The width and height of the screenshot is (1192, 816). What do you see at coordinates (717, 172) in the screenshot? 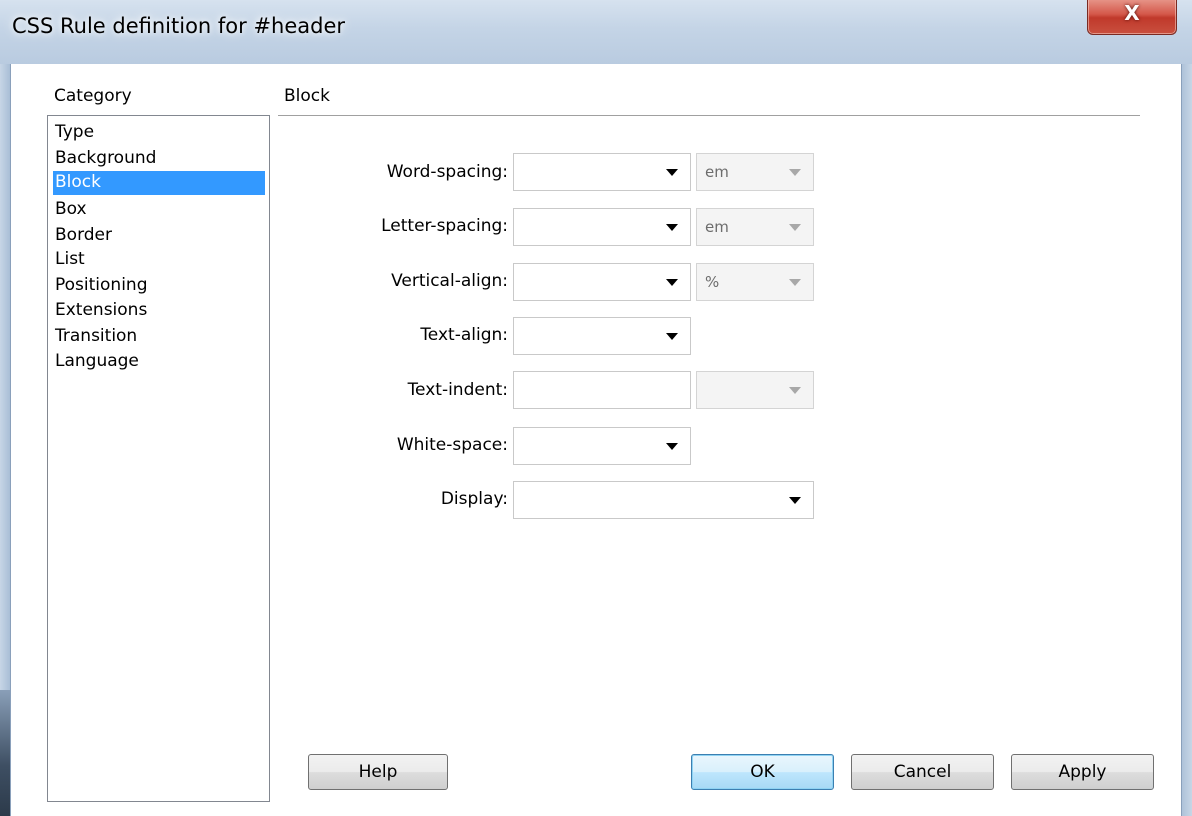
I see `word-spacing-unit: em` at bounding box center [717, 172].